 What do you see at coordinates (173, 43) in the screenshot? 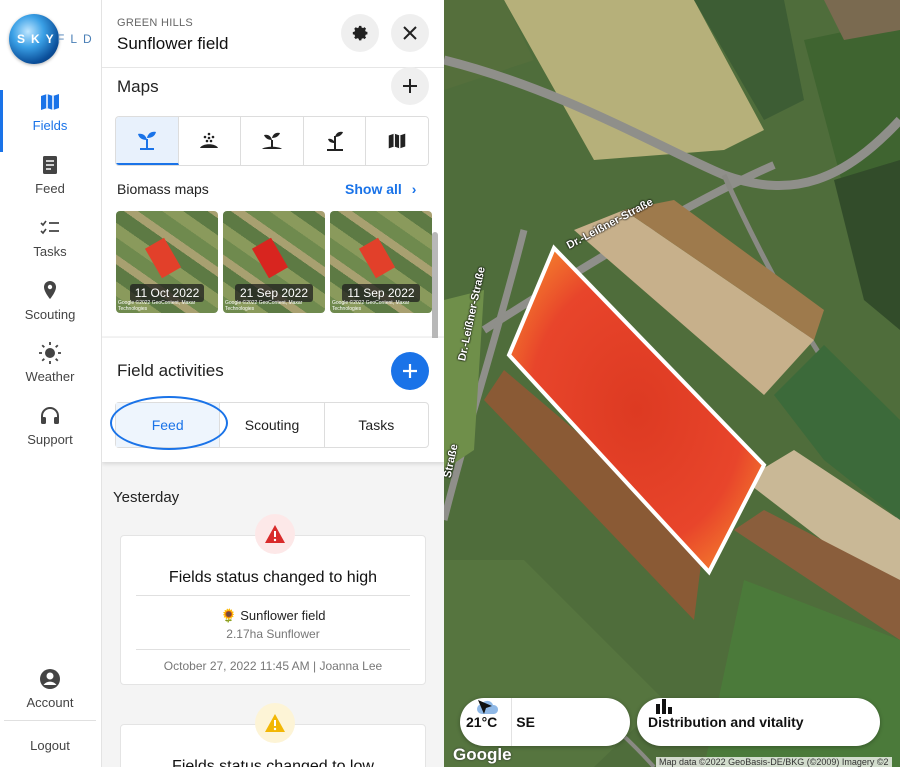
I see `page-title: Sunflower field` at bounding box center [173, 43].